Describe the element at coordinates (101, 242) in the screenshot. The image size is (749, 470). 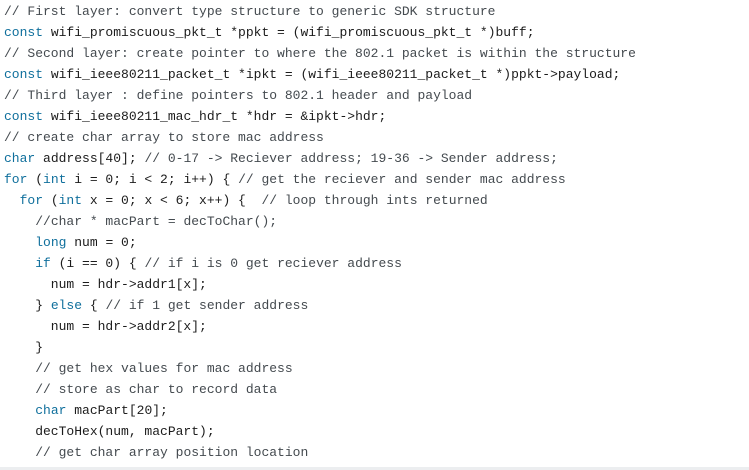
I see `code-token-plain: num = 0;` at that location.